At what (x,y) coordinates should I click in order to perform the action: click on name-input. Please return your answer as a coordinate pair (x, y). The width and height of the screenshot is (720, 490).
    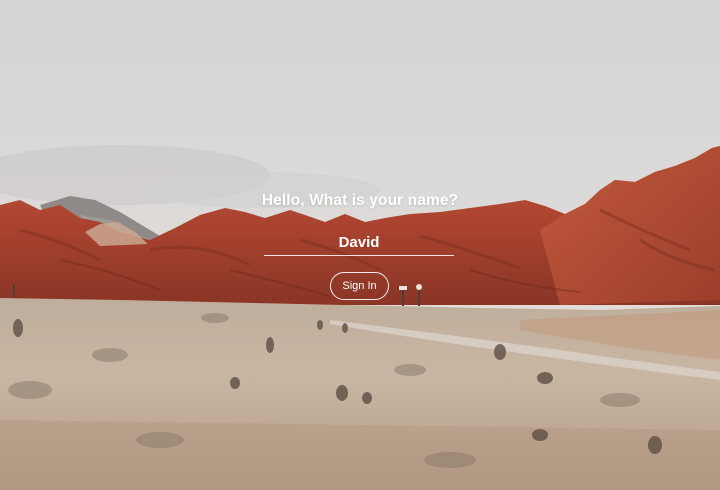
    Looking at the image, I should click on (359, 243).